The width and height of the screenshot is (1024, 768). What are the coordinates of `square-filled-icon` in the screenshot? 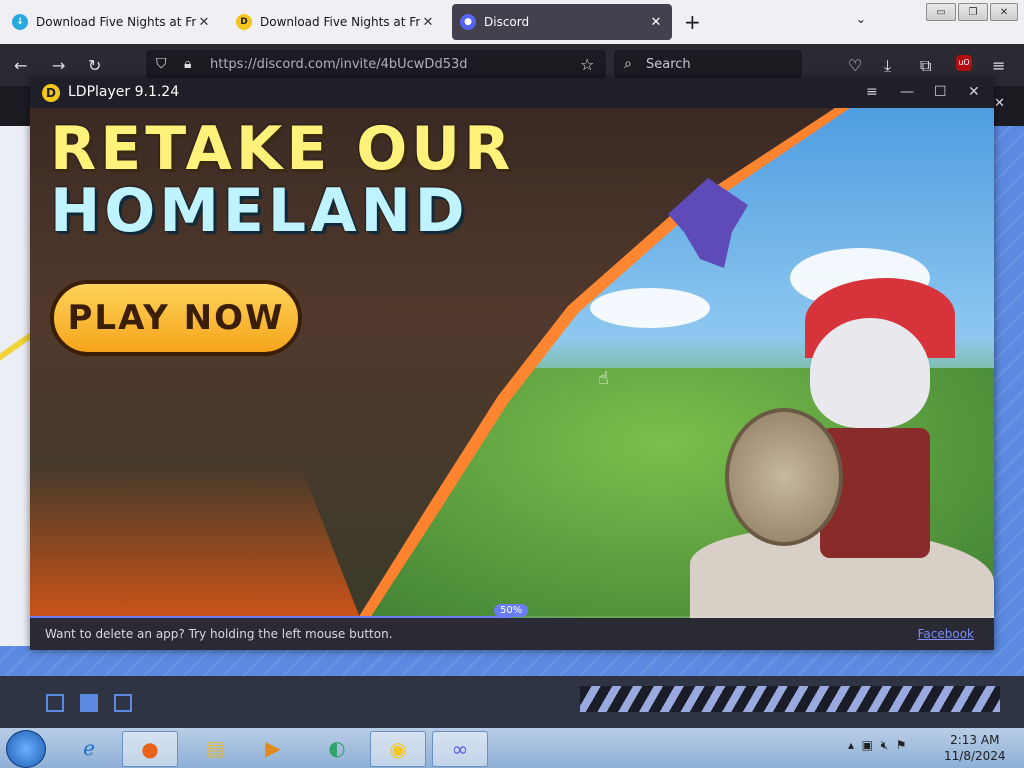 It's located at (89, 703).